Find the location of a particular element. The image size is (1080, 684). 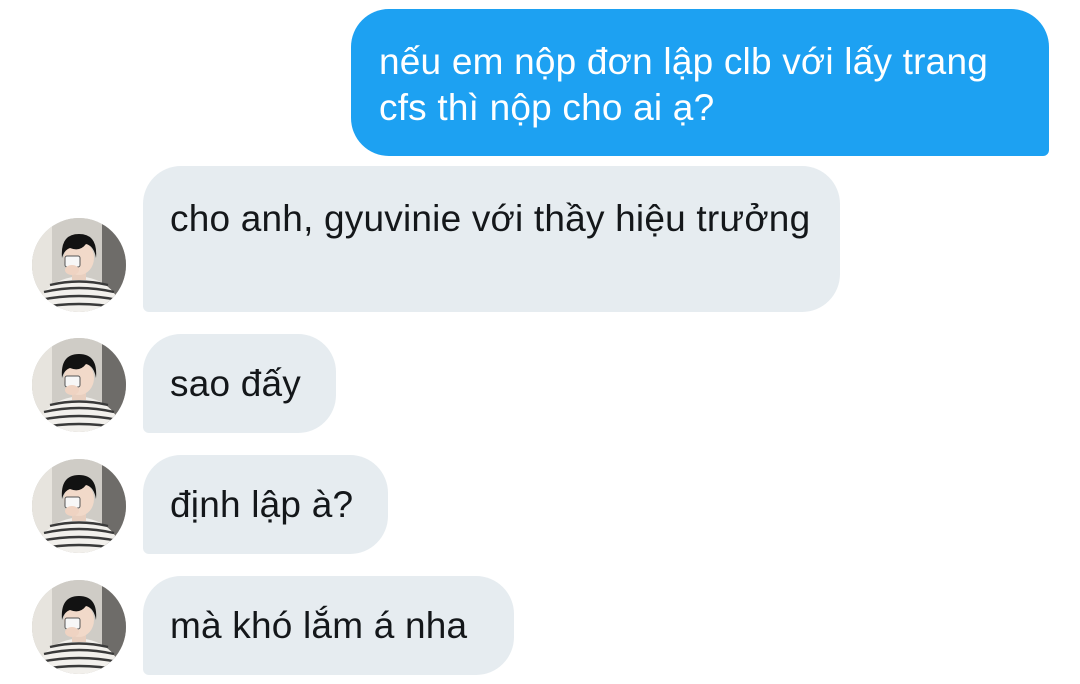

incoming-message-bubble: định lập à? is located at coordinates (265, 504).